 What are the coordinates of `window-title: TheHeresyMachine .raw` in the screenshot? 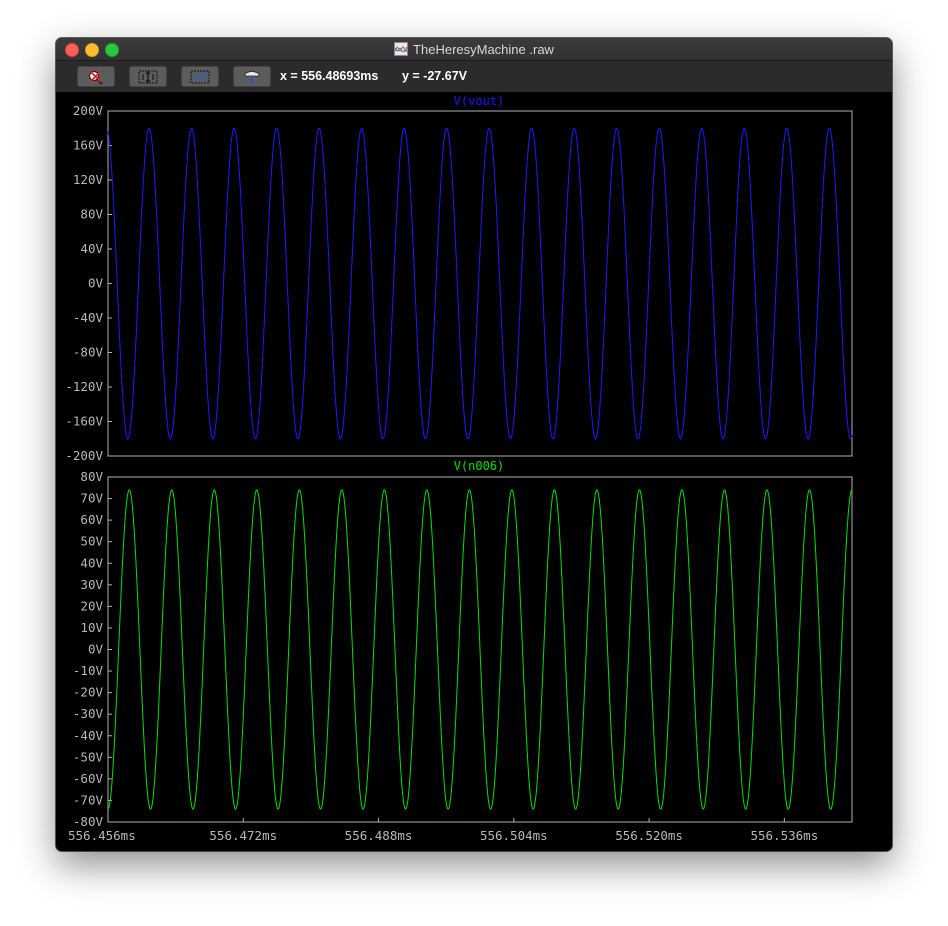 It's located at (483, 49).